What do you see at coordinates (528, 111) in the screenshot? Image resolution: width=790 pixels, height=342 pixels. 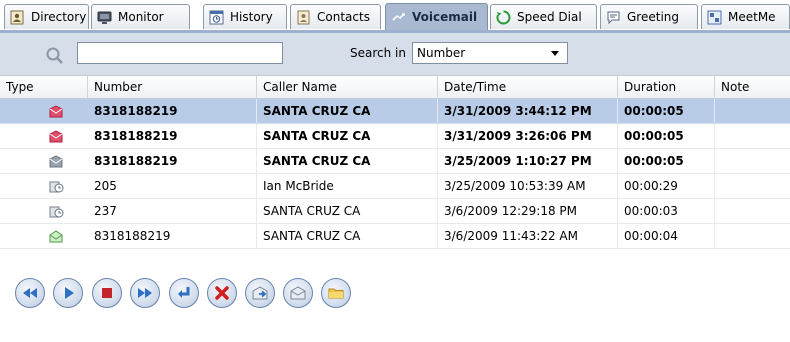 I see `date-time-cell: 3/31/2009 3:44:12 PM` at bounding box center [528, 111].